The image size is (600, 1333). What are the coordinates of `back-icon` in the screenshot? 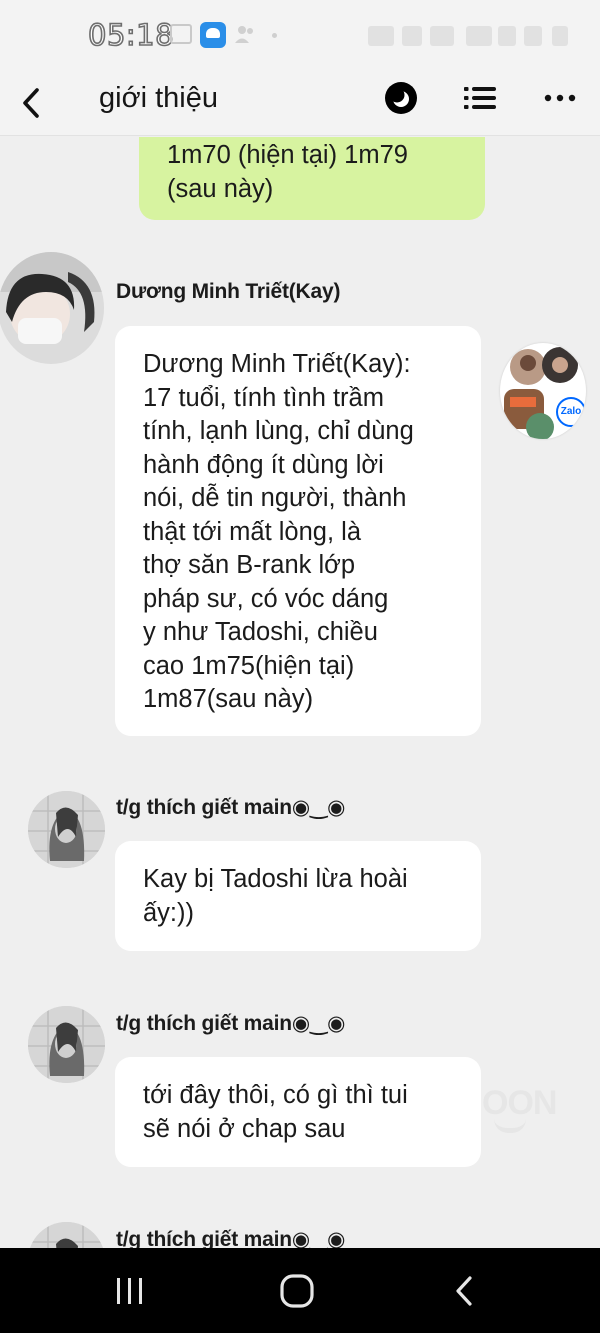 It's located at (464, 1291).